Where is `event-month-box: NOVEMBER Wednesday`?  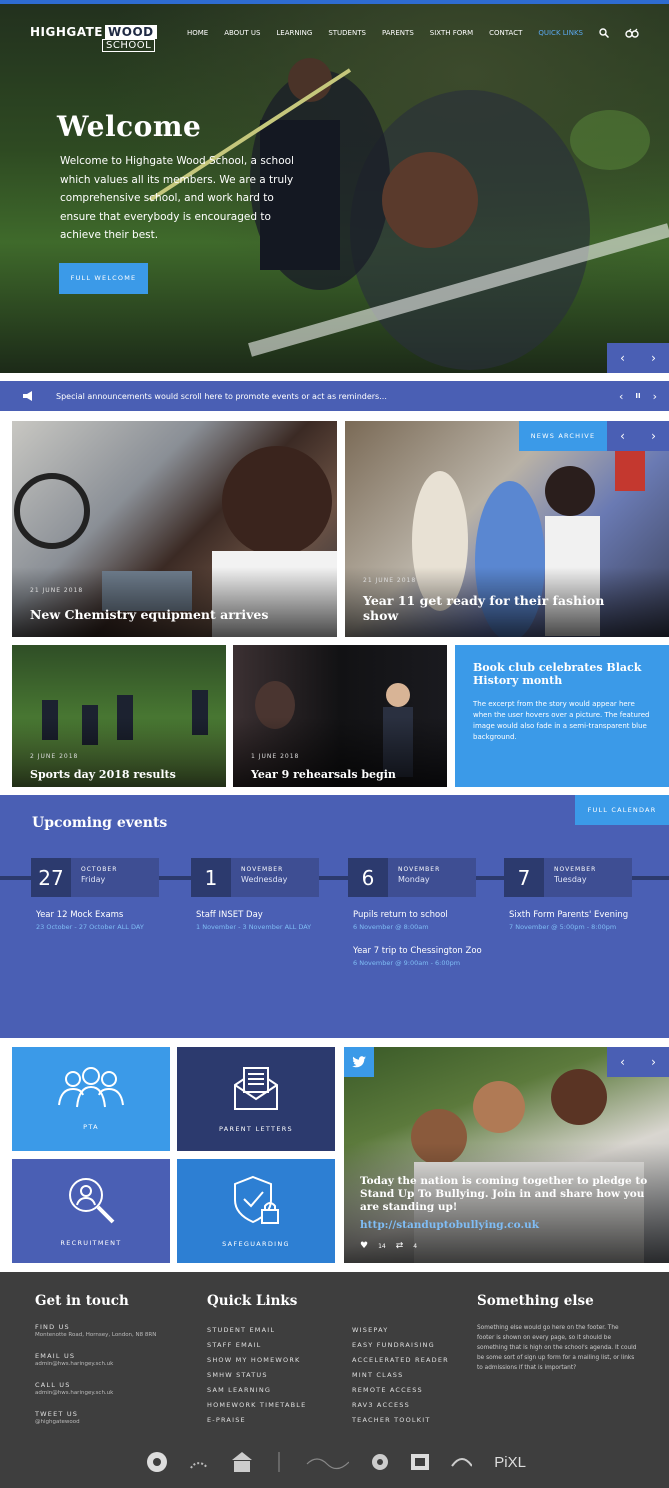 event-month-box: NOVEMBER Wednesday is located at coordinates (275, 877).